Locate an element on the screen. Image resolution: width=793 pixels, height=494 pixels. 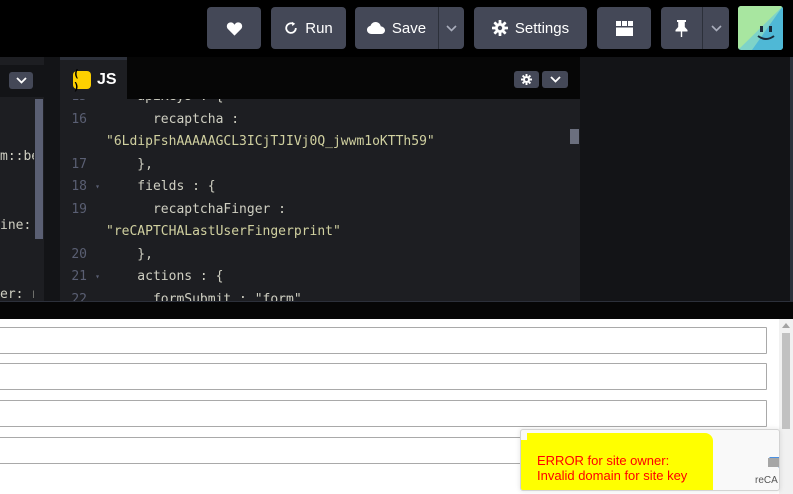
error-line-2: Invalid domain for site key is located at coordinates (612, 475).